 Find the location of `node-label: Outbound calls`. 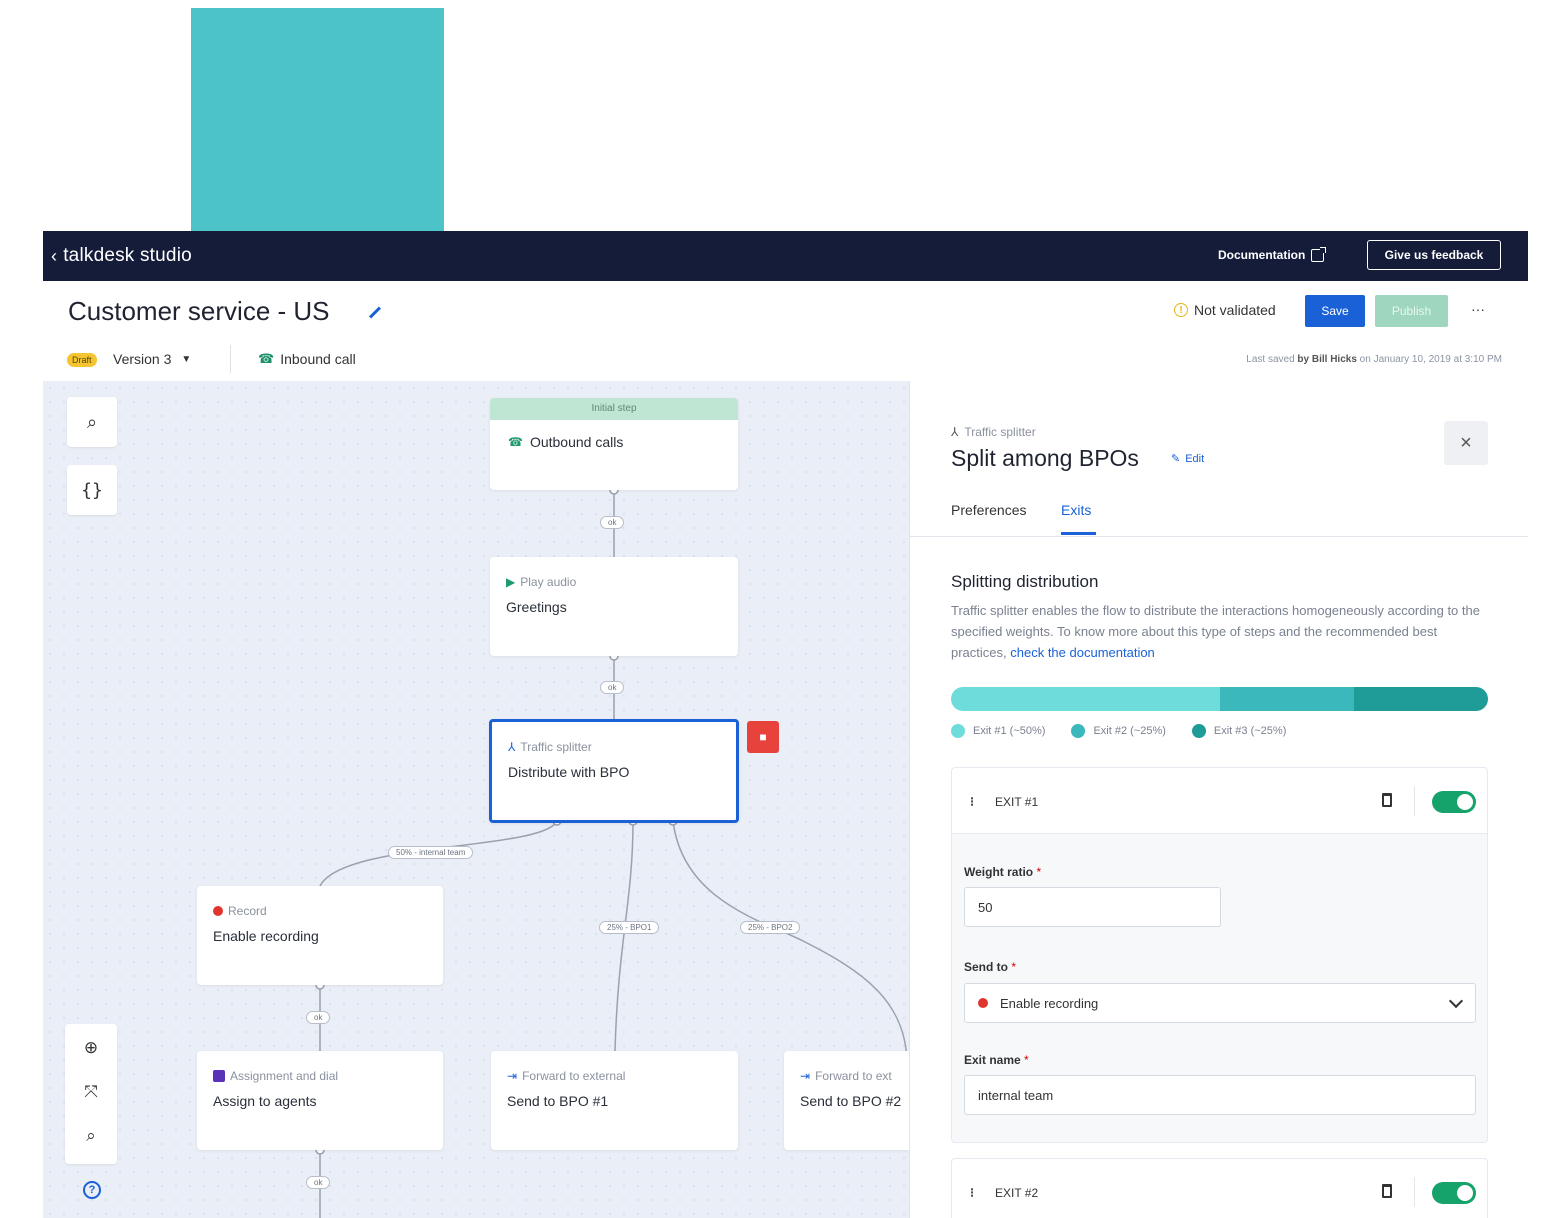

node-label: Outbound calls is located at coordinates (576, 442).